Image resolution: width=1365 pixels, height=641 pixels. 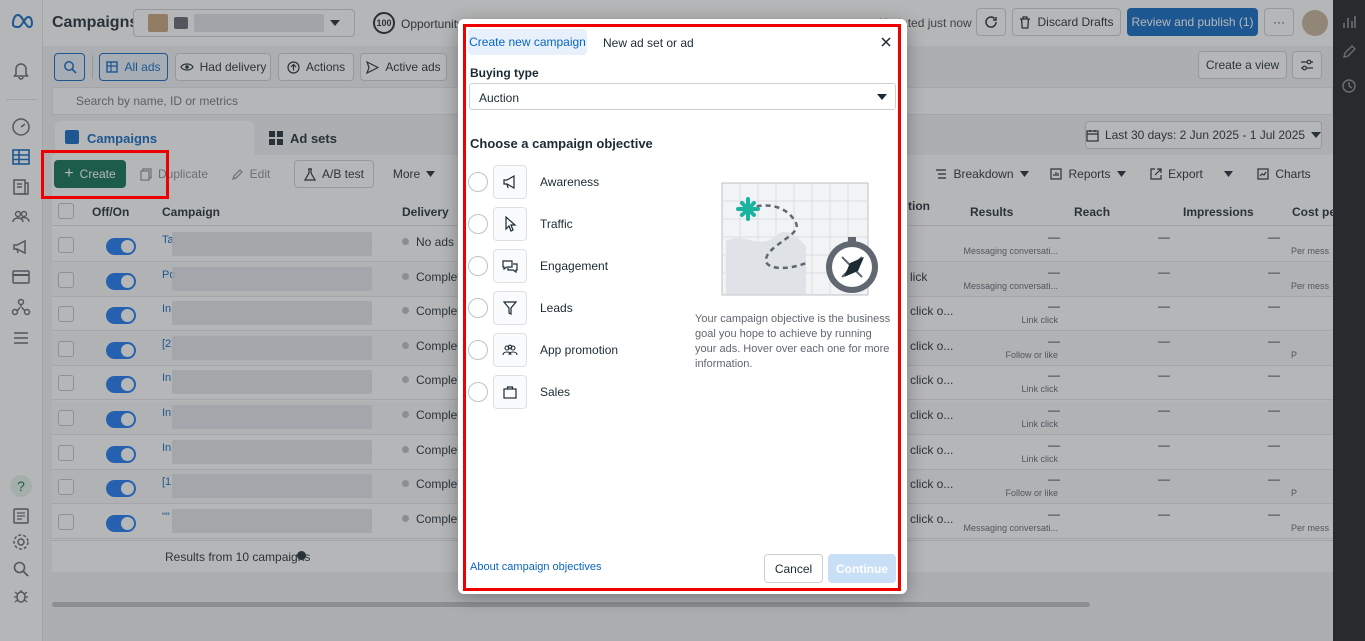 What do you see at coordinates (862, 568) in the screenshot?
I see `continue-button: Continue` at bounding box center [862, 568].